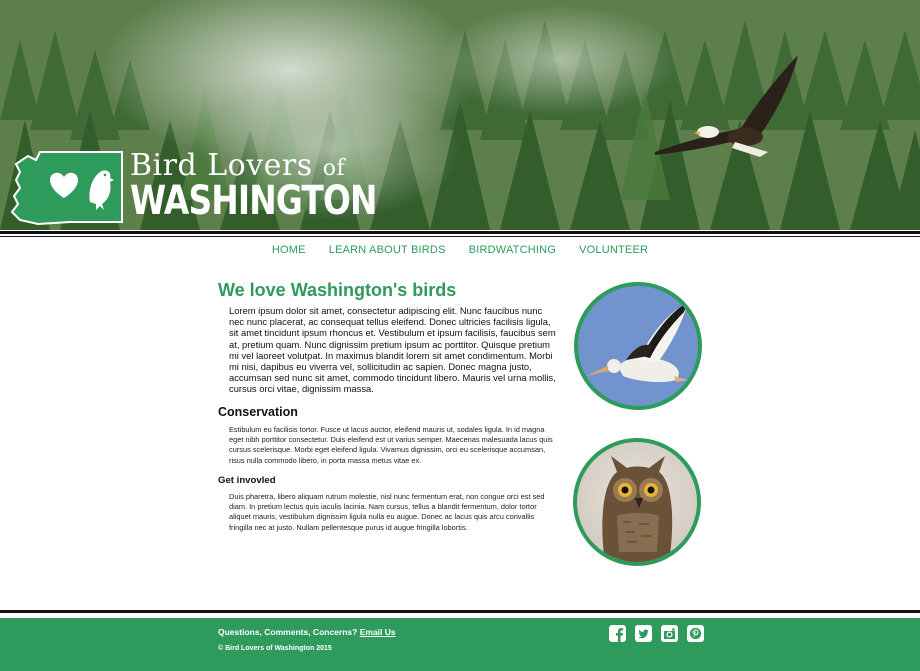 The width and height of the screenshot is (920, 671). I want to click on contact-line: Questions, Comments, Concerns? Email Us, so click(307, 632).